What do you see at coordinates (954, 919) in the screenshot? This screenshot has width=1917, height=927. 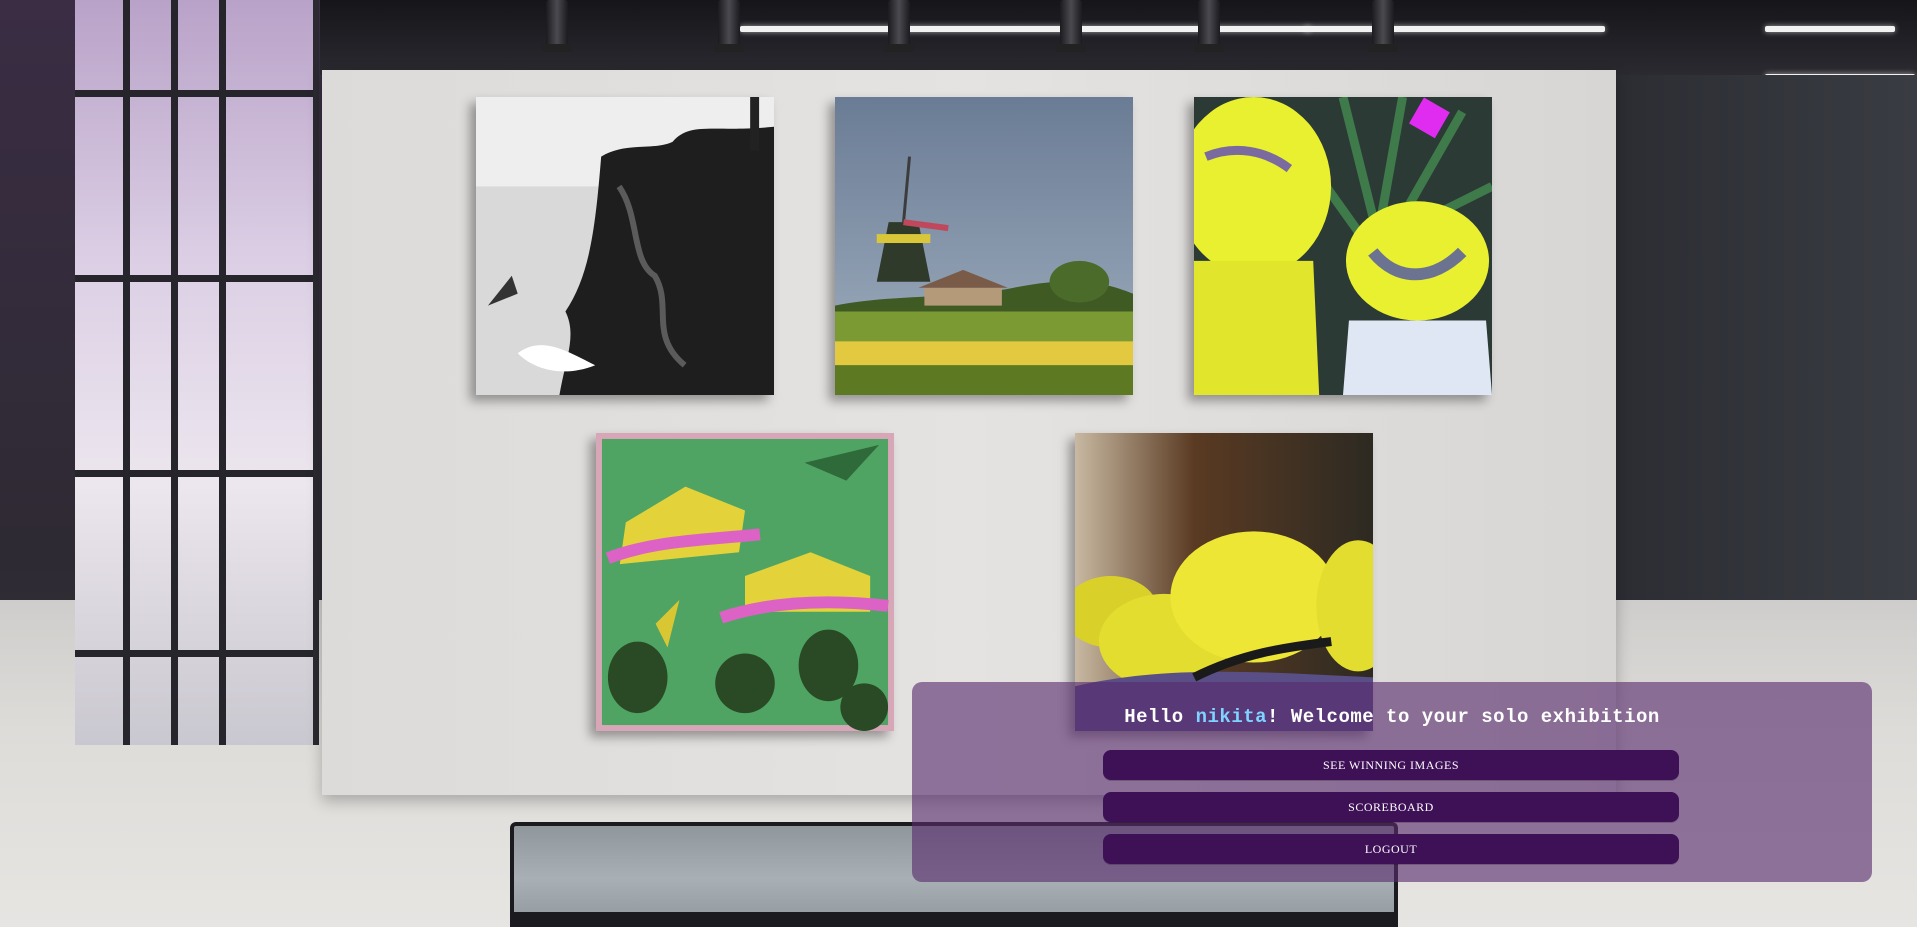 I see `gallery-bench-base` at bounding box center [954, 919].